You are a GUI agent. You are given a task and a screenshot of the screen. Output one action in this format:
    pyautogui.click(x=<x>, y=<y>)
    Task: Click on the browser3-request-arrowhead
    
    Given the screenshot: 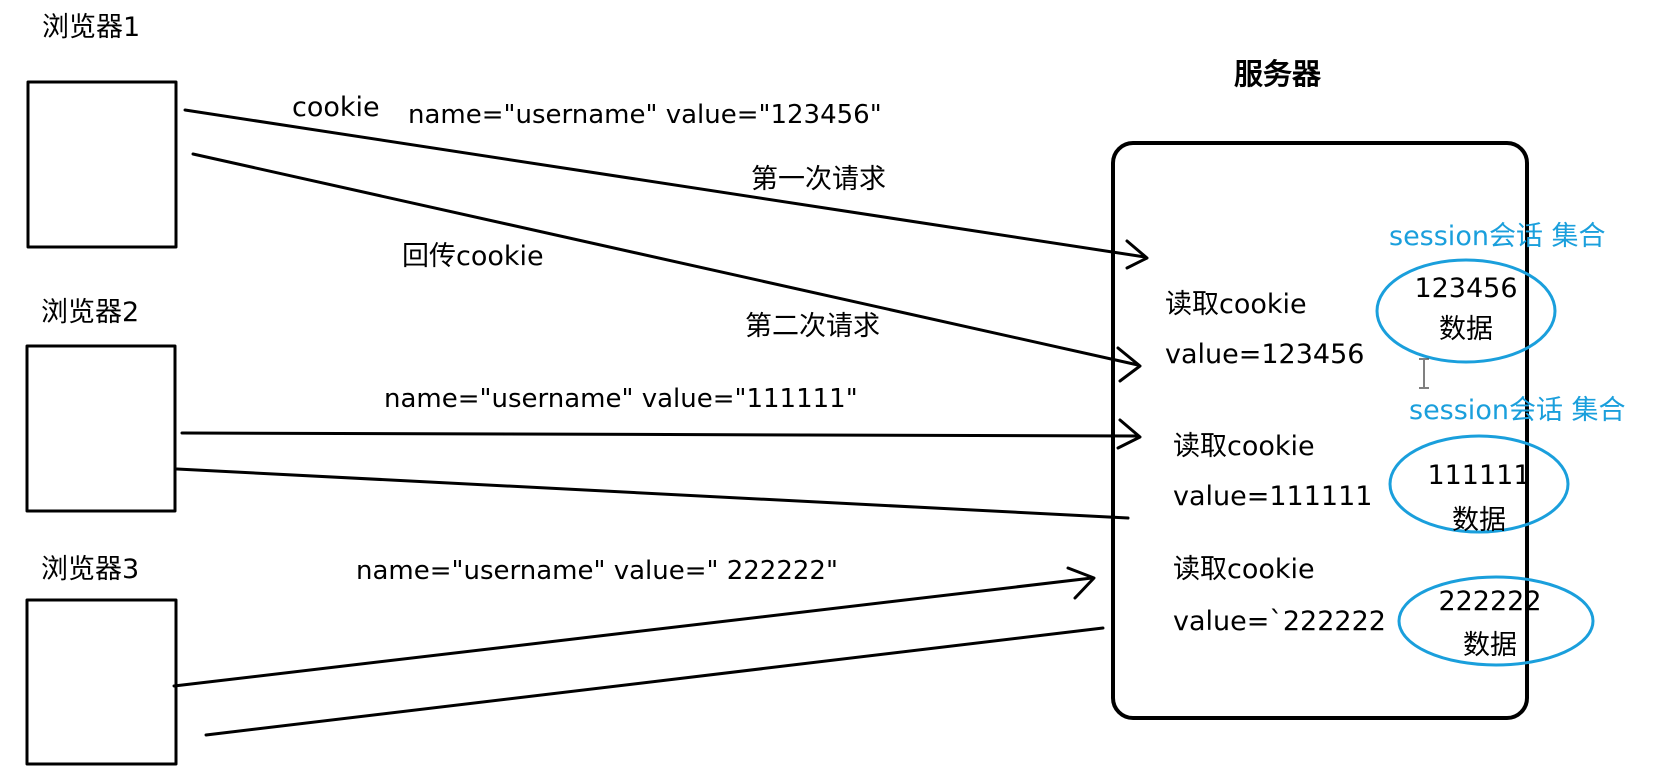 What is the action you would take?
    pyautogui.click(x=1081, y=583)
    